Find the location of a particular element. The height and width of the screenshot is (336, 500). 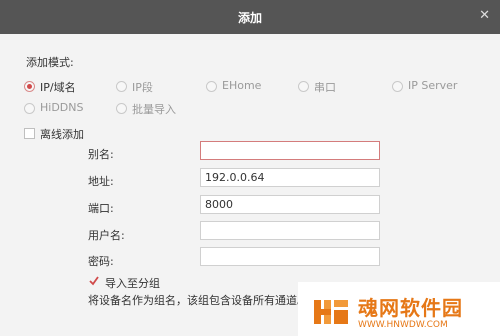

checkmark-icon is located at coordinates (94, 281).